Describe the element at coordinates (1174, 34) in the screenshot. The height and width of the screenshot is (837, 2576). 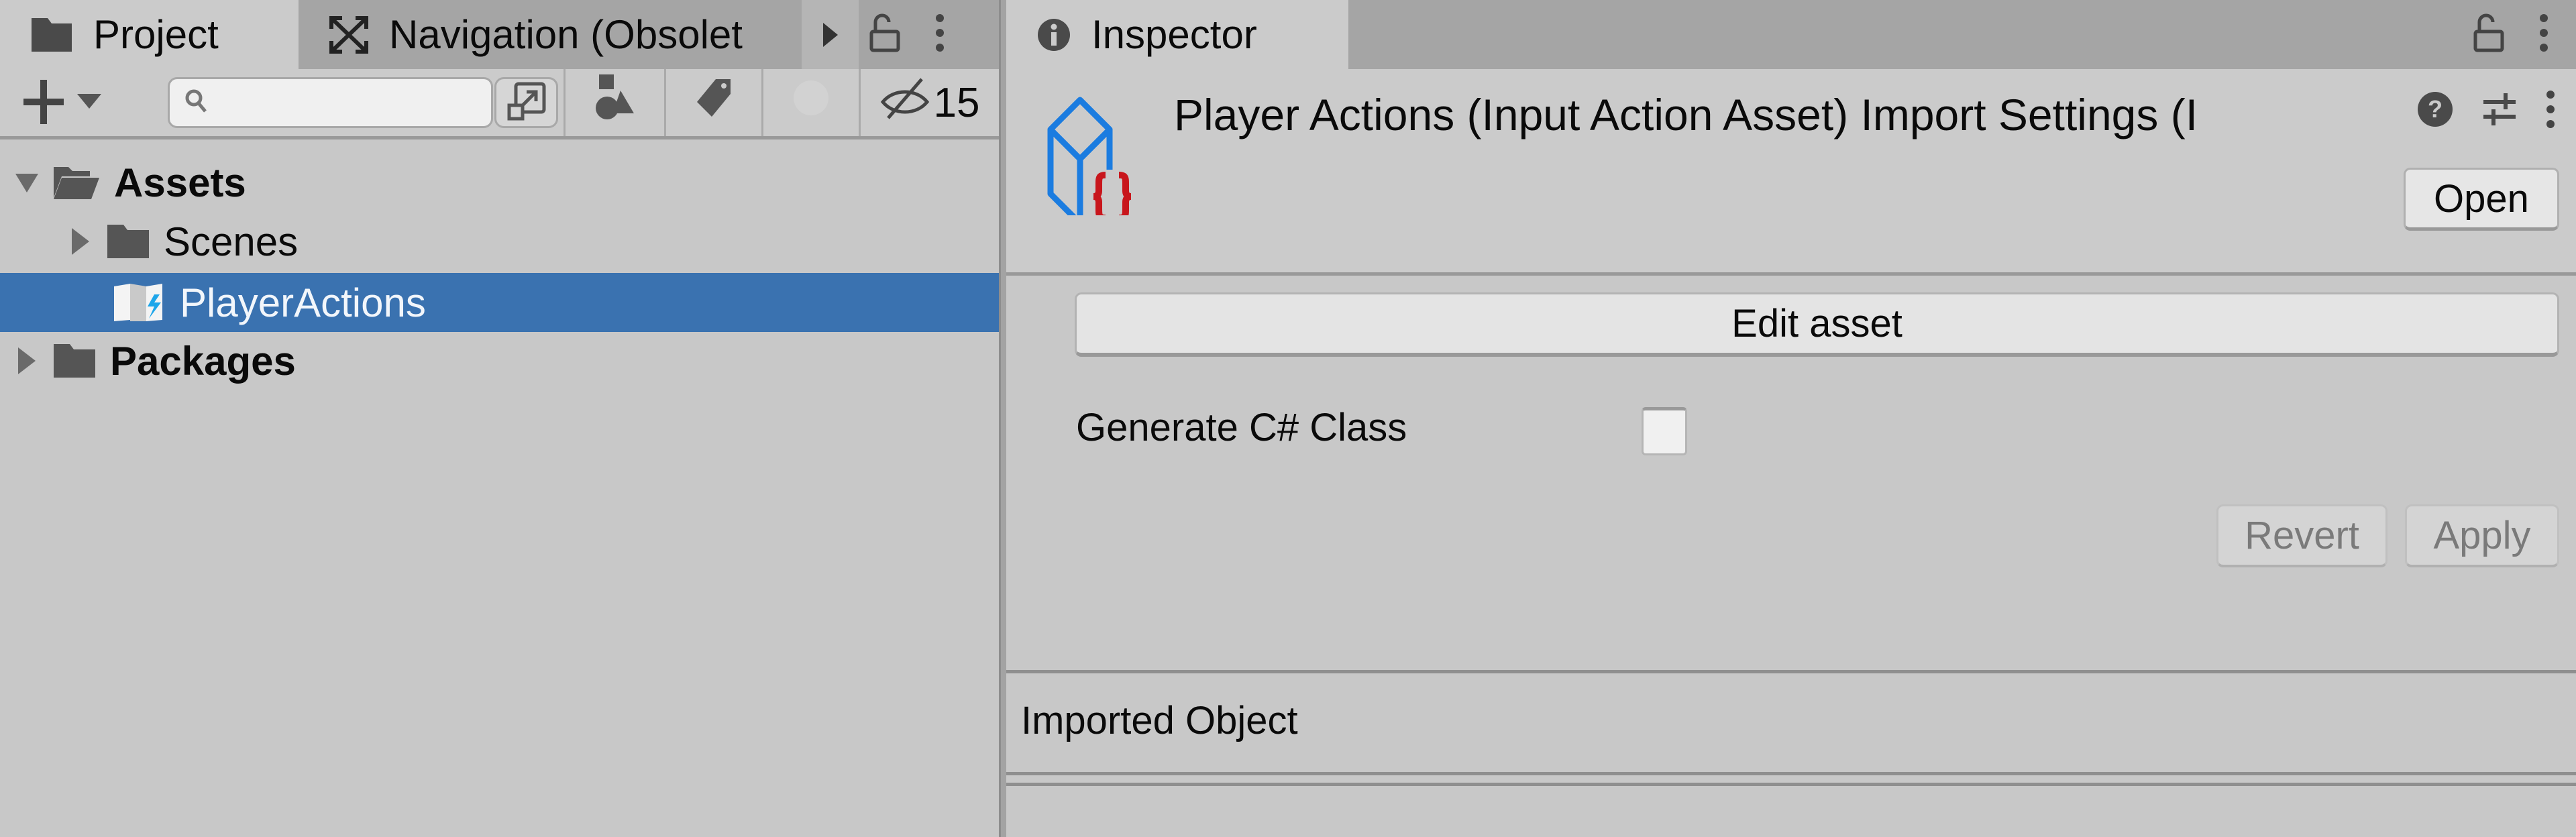
I see `tab-inspector-label: Inspector` at that location.